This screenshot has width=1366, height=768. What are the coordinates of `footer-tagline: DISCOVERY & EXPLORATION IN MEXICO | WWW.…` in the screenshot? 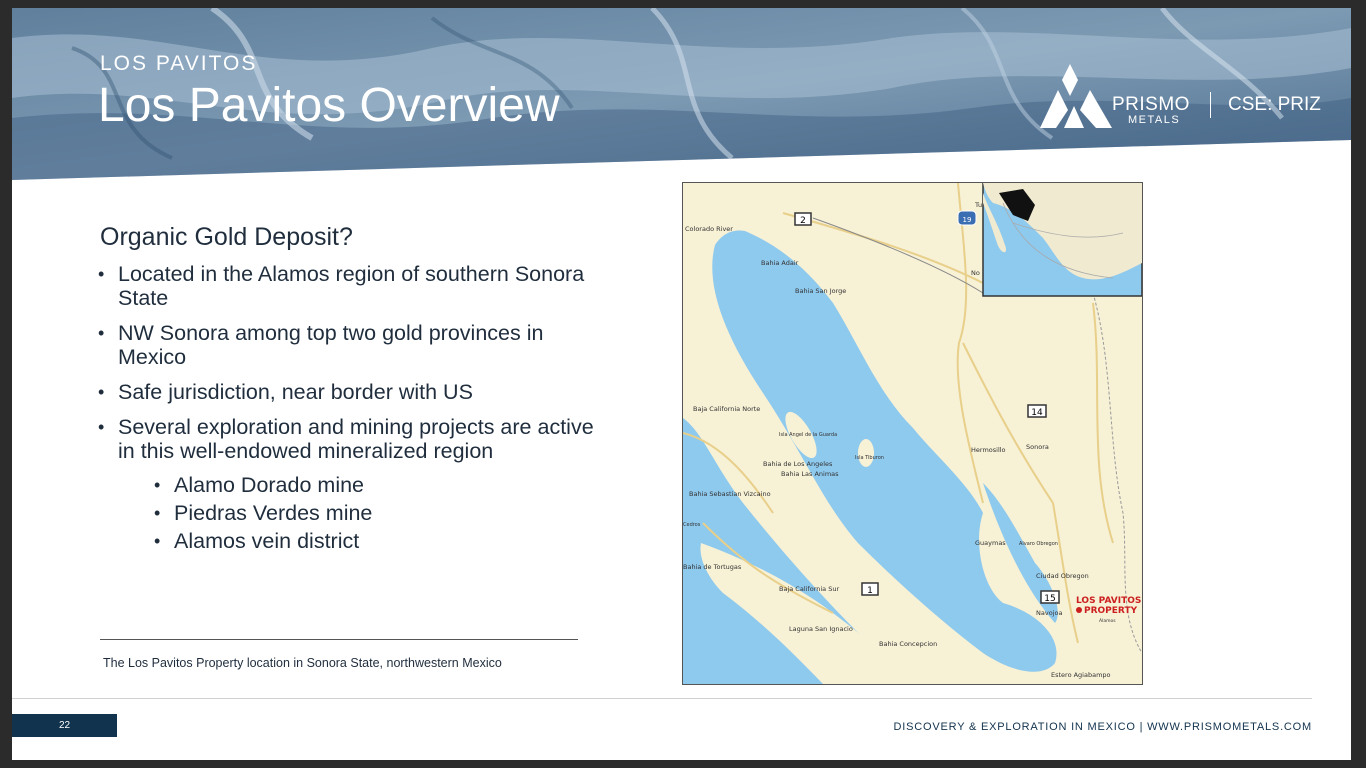 It's located at (1102, 727).